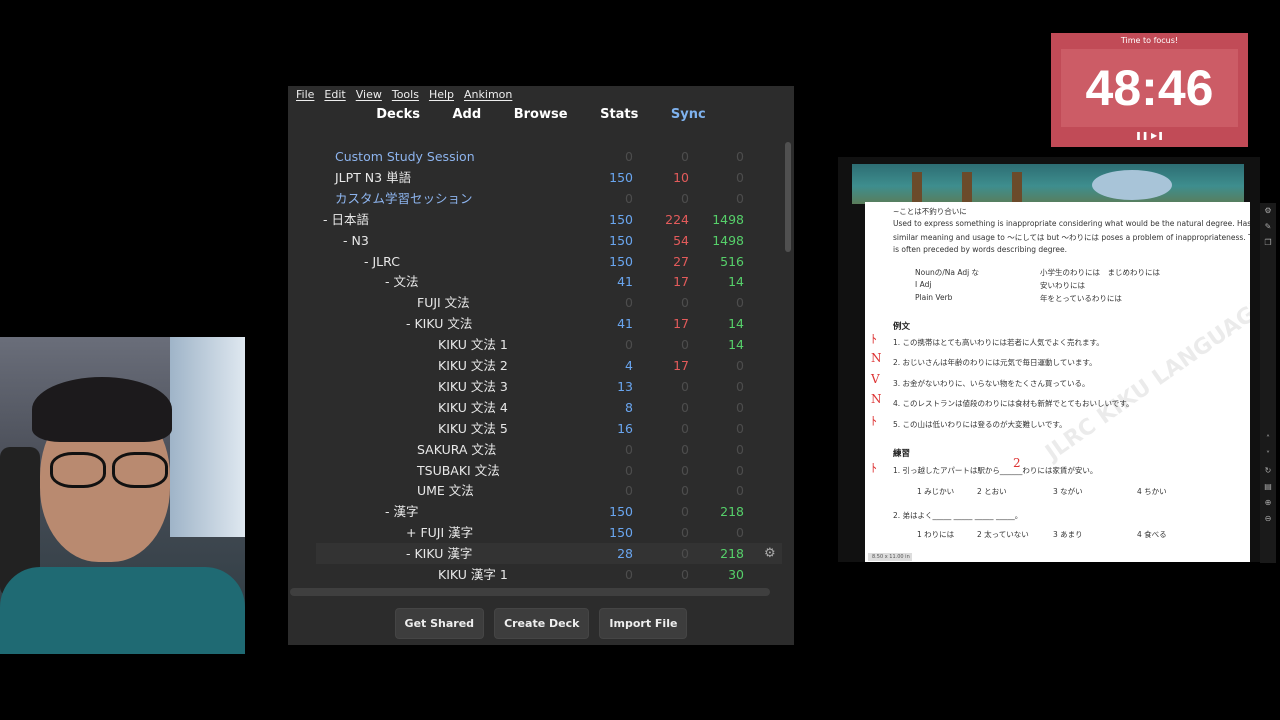 The image size is (1280, 720). I want to click on deck-row: KIKU 文法 4 8 0 0, so click(549, 407).